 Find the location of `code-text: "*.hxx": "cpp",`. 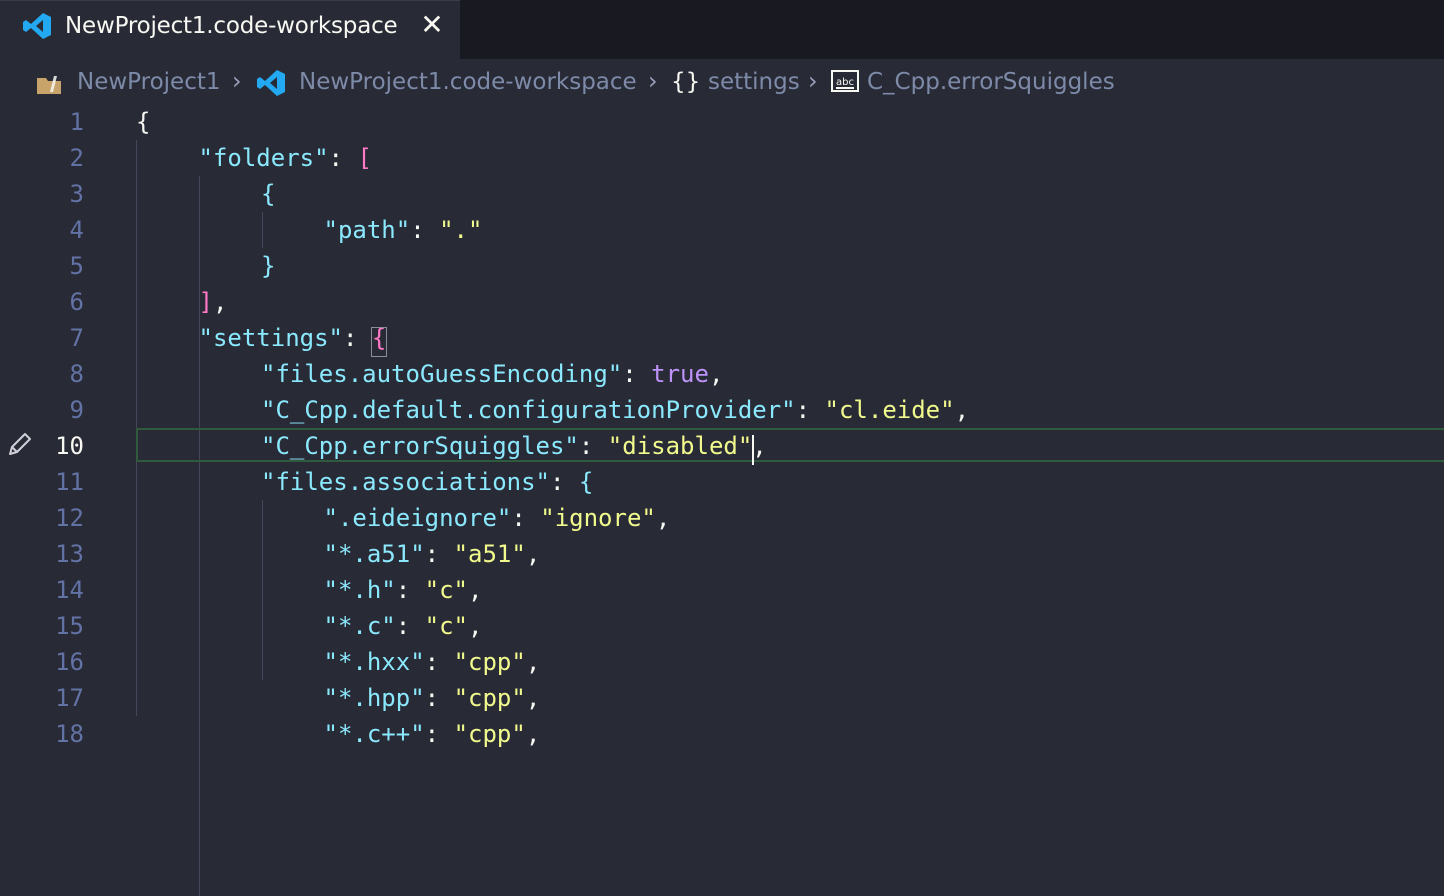

code-text: "*.hxx": "cpp", is located at coordinates (432, 662).